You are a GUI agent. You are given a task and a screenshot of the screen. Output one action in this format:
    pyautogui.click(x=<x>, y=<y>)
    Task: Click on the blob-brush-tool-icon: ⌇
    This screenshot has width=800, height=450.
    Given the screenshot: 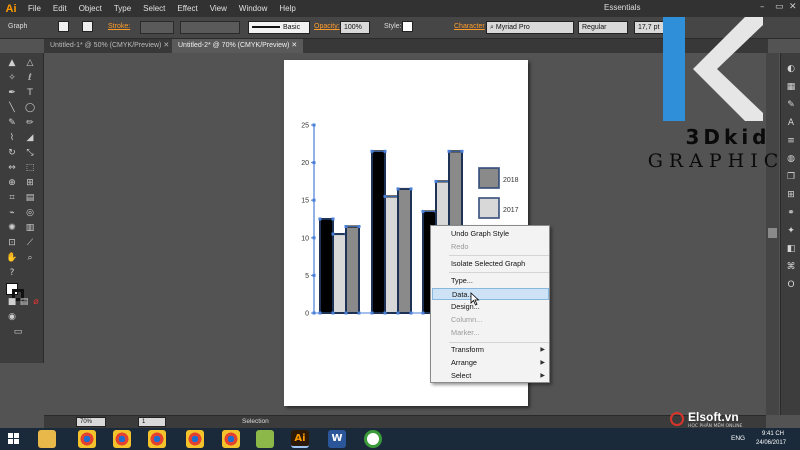 What is the action you would take?
    pyautogui.click(x=12, y=138)
    